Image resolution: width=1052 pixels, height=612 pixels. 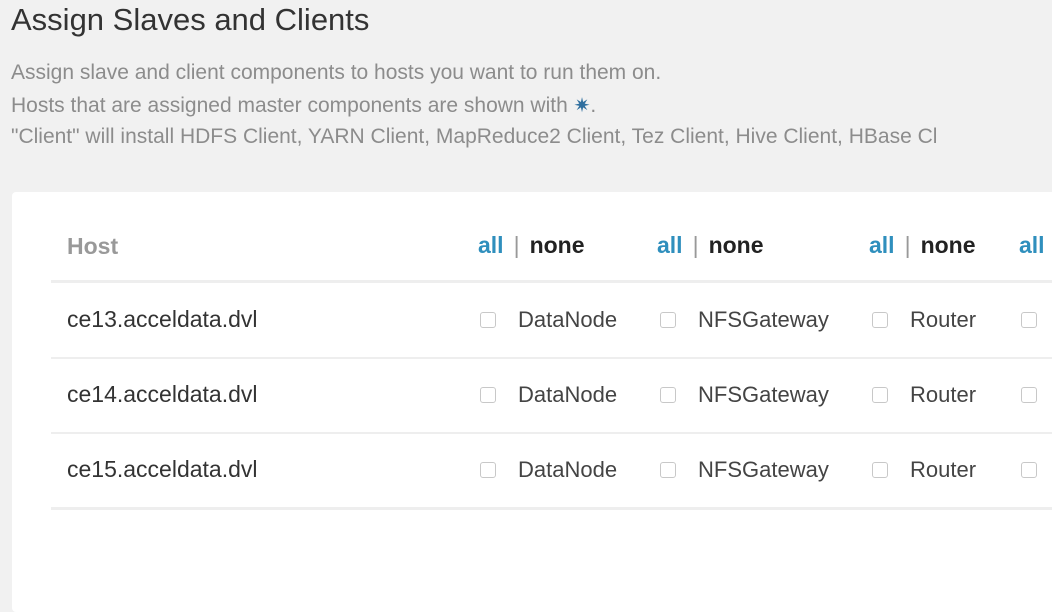 What do you see at coordinates (93, 246) in the screenshot?
I see `host-column-header: Host` at bounding box center [93, 246].